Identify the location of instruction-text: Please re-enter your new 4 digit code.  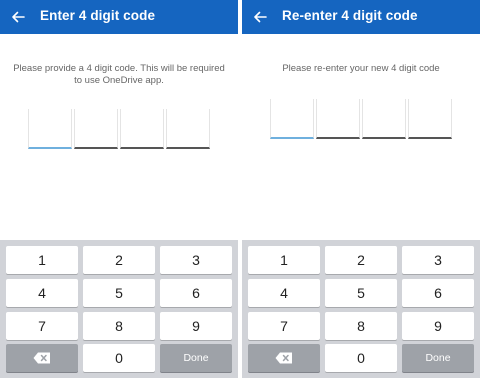
(361, 68).